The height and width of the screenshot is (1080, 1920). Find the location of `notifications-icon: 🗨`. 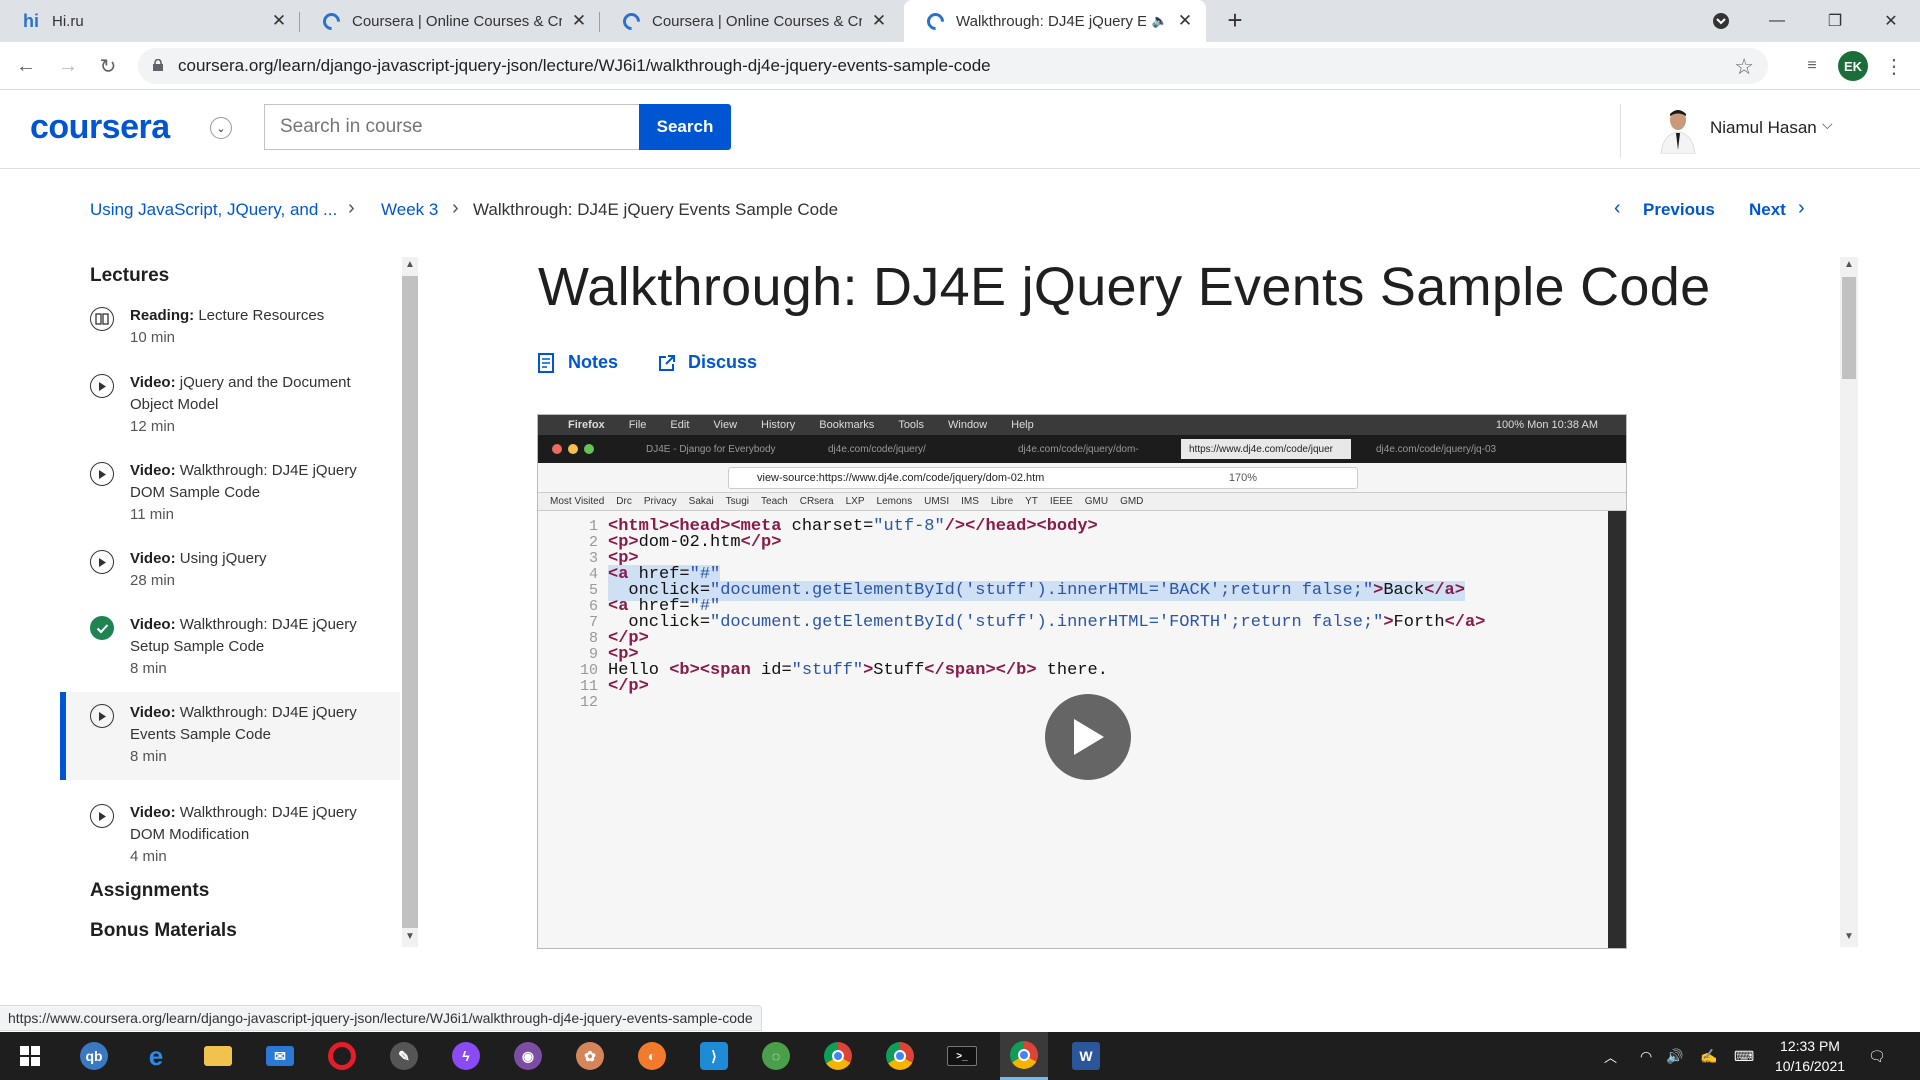

notifications-icon: 🗨 is located at coordinates (1877, 1056).